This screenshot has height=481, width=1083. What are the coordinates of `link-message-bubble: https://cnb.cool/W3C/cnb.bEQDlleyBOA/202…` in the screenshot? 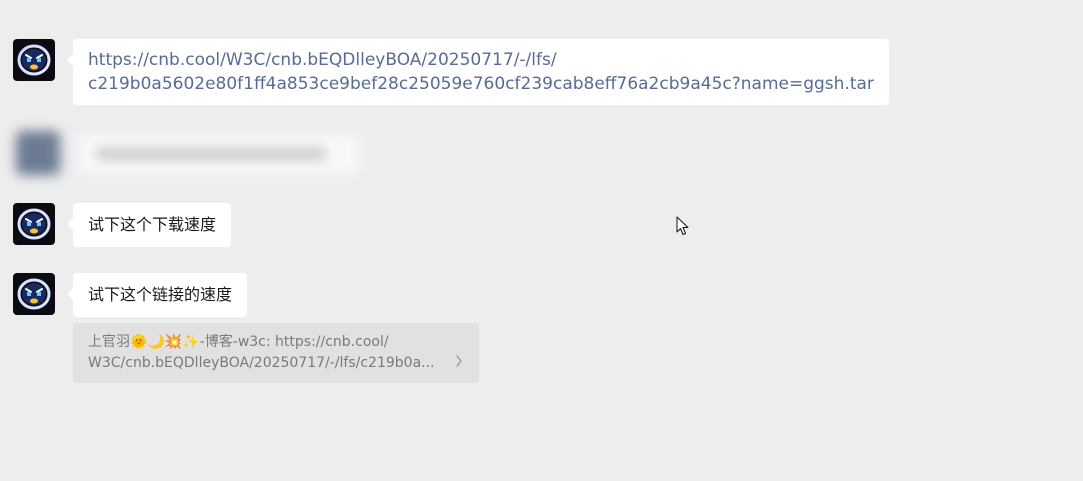 It's located at (478, 72).